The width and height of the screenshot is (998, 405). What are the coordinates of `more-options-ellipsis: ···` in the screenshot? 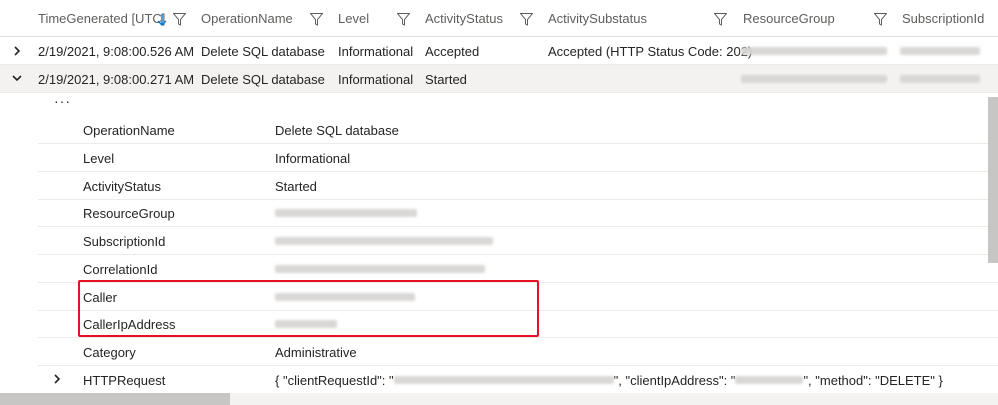 It's located at (62, 101).